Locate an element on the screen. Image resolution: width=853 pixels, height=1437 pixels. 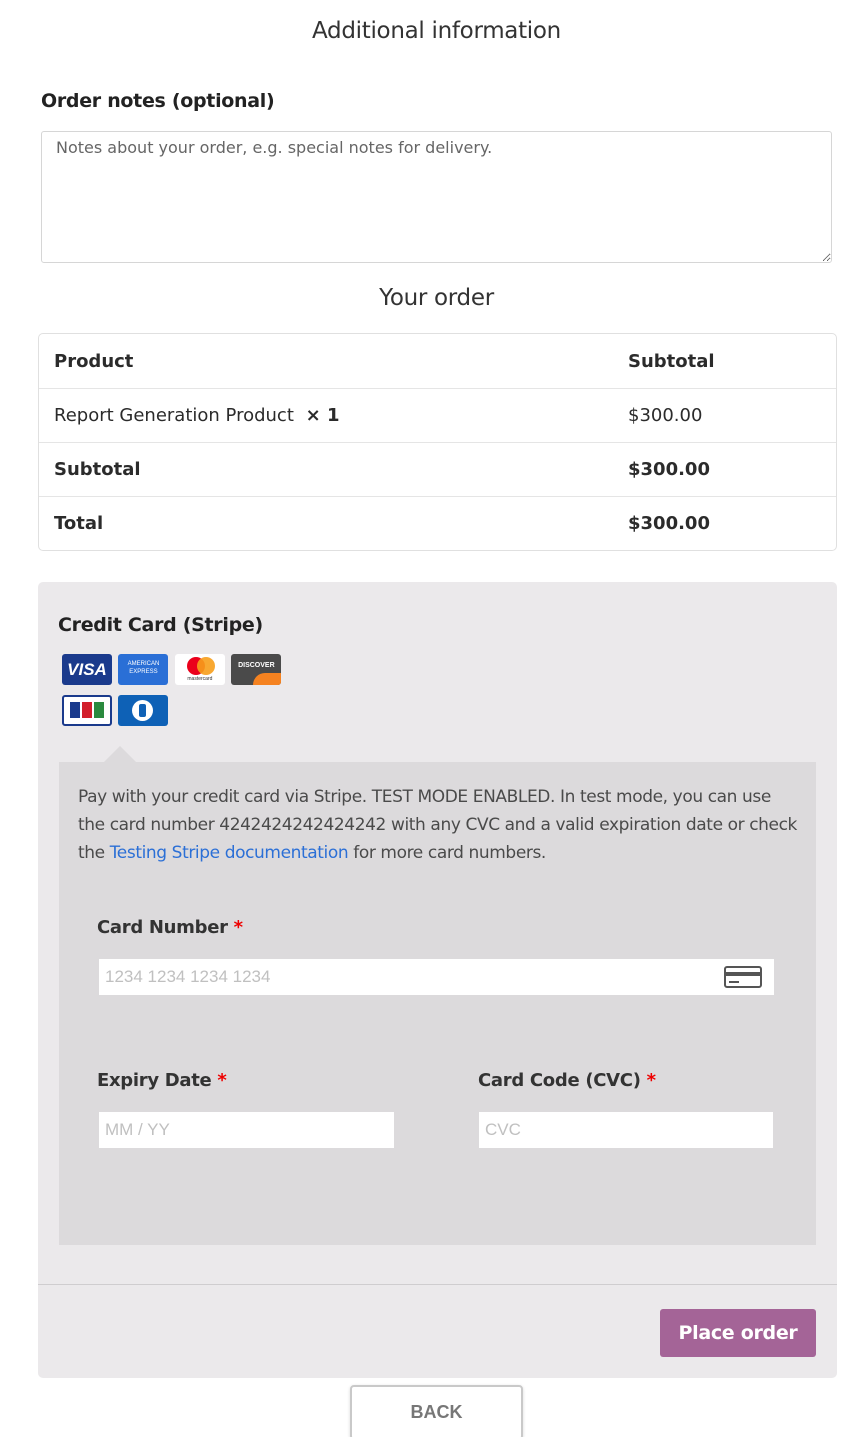
card-number-input: 1234 1234 1234 1234 is located at coordinates (436, 977).